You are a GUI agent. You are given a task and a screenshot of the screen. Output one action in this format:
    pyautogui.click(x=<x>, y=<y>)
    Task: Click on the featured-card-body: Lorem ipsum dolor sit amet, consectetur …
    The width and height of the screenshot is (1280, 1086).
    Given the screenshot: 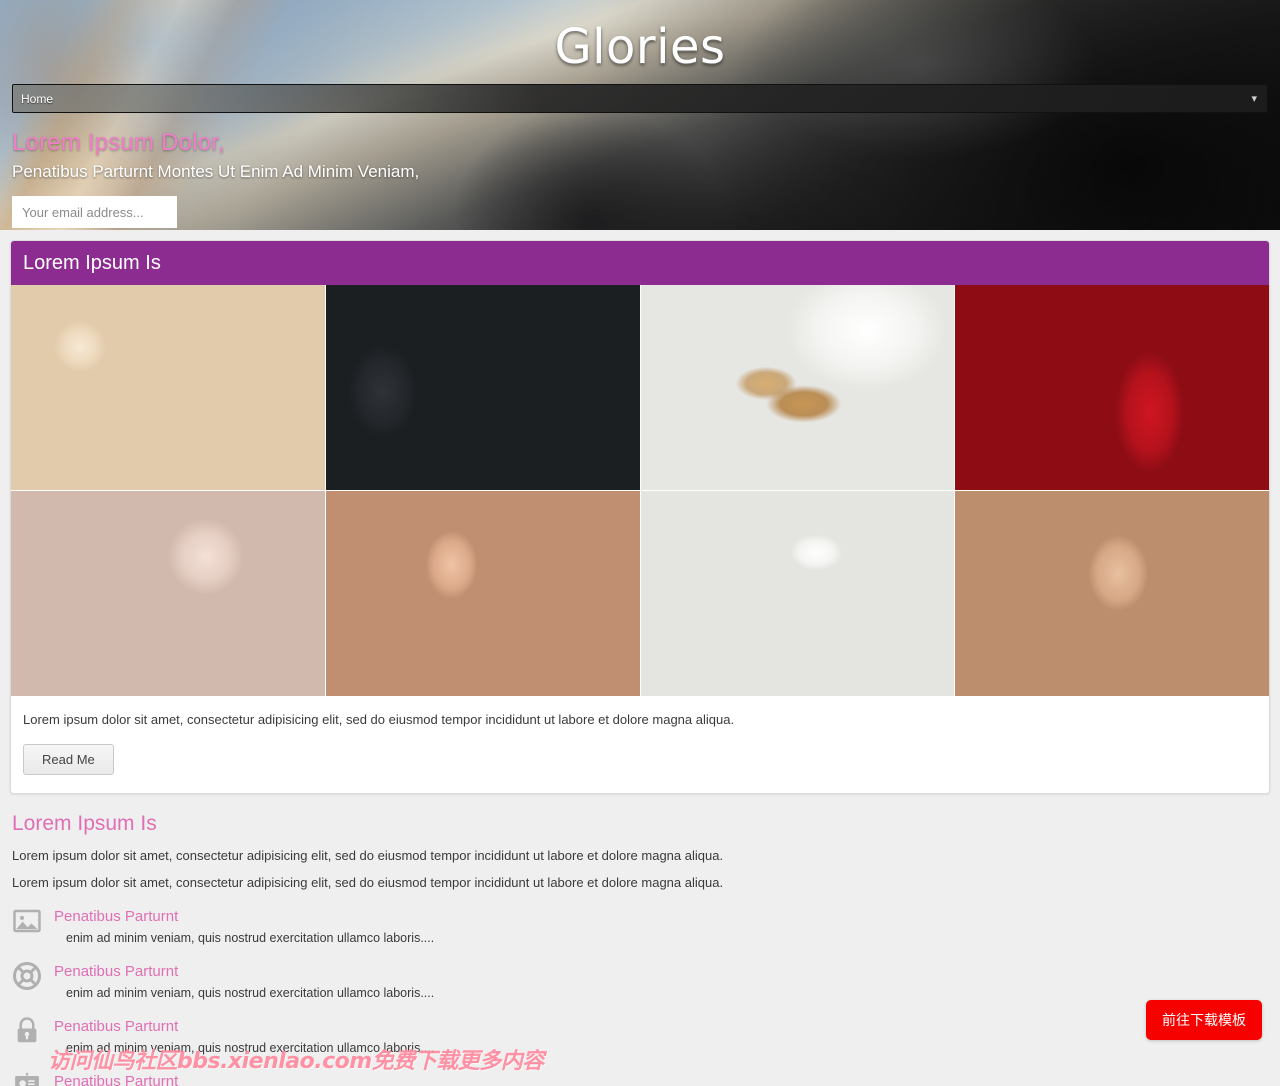 What is the action you would take?
    pyautogui.click(x=640, y=744)
    